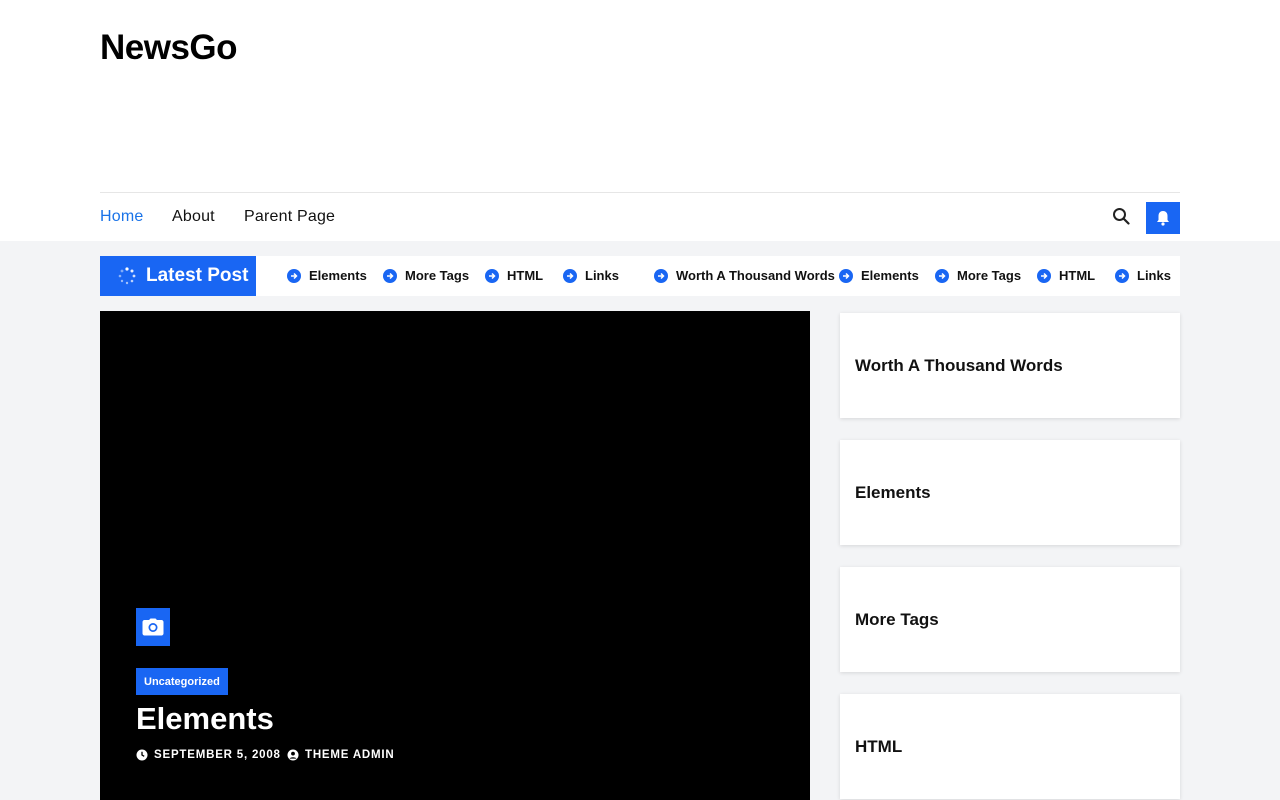 This screenshot has width=1280, height=800. Describe the element at coordinates (878, 747) in the screenshot. I see `sidebar-post-title: HTML` at that location.